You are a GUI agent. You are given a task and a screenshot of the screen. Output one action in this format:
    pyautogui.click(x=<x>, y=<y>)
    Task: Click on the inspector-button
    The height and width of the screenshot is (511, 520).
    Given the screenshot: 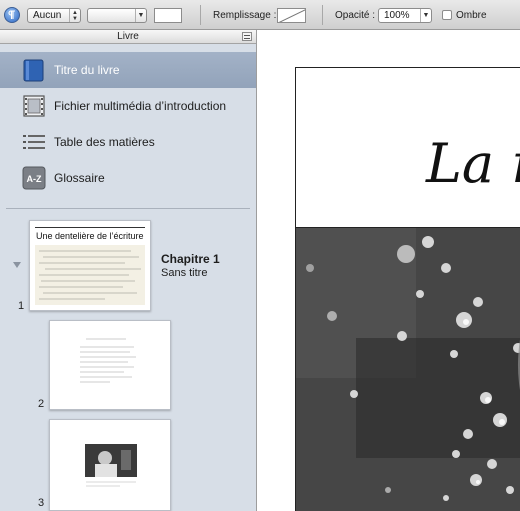 What is the action you would take?
    pyautogui.click(x=12, y=15)
    